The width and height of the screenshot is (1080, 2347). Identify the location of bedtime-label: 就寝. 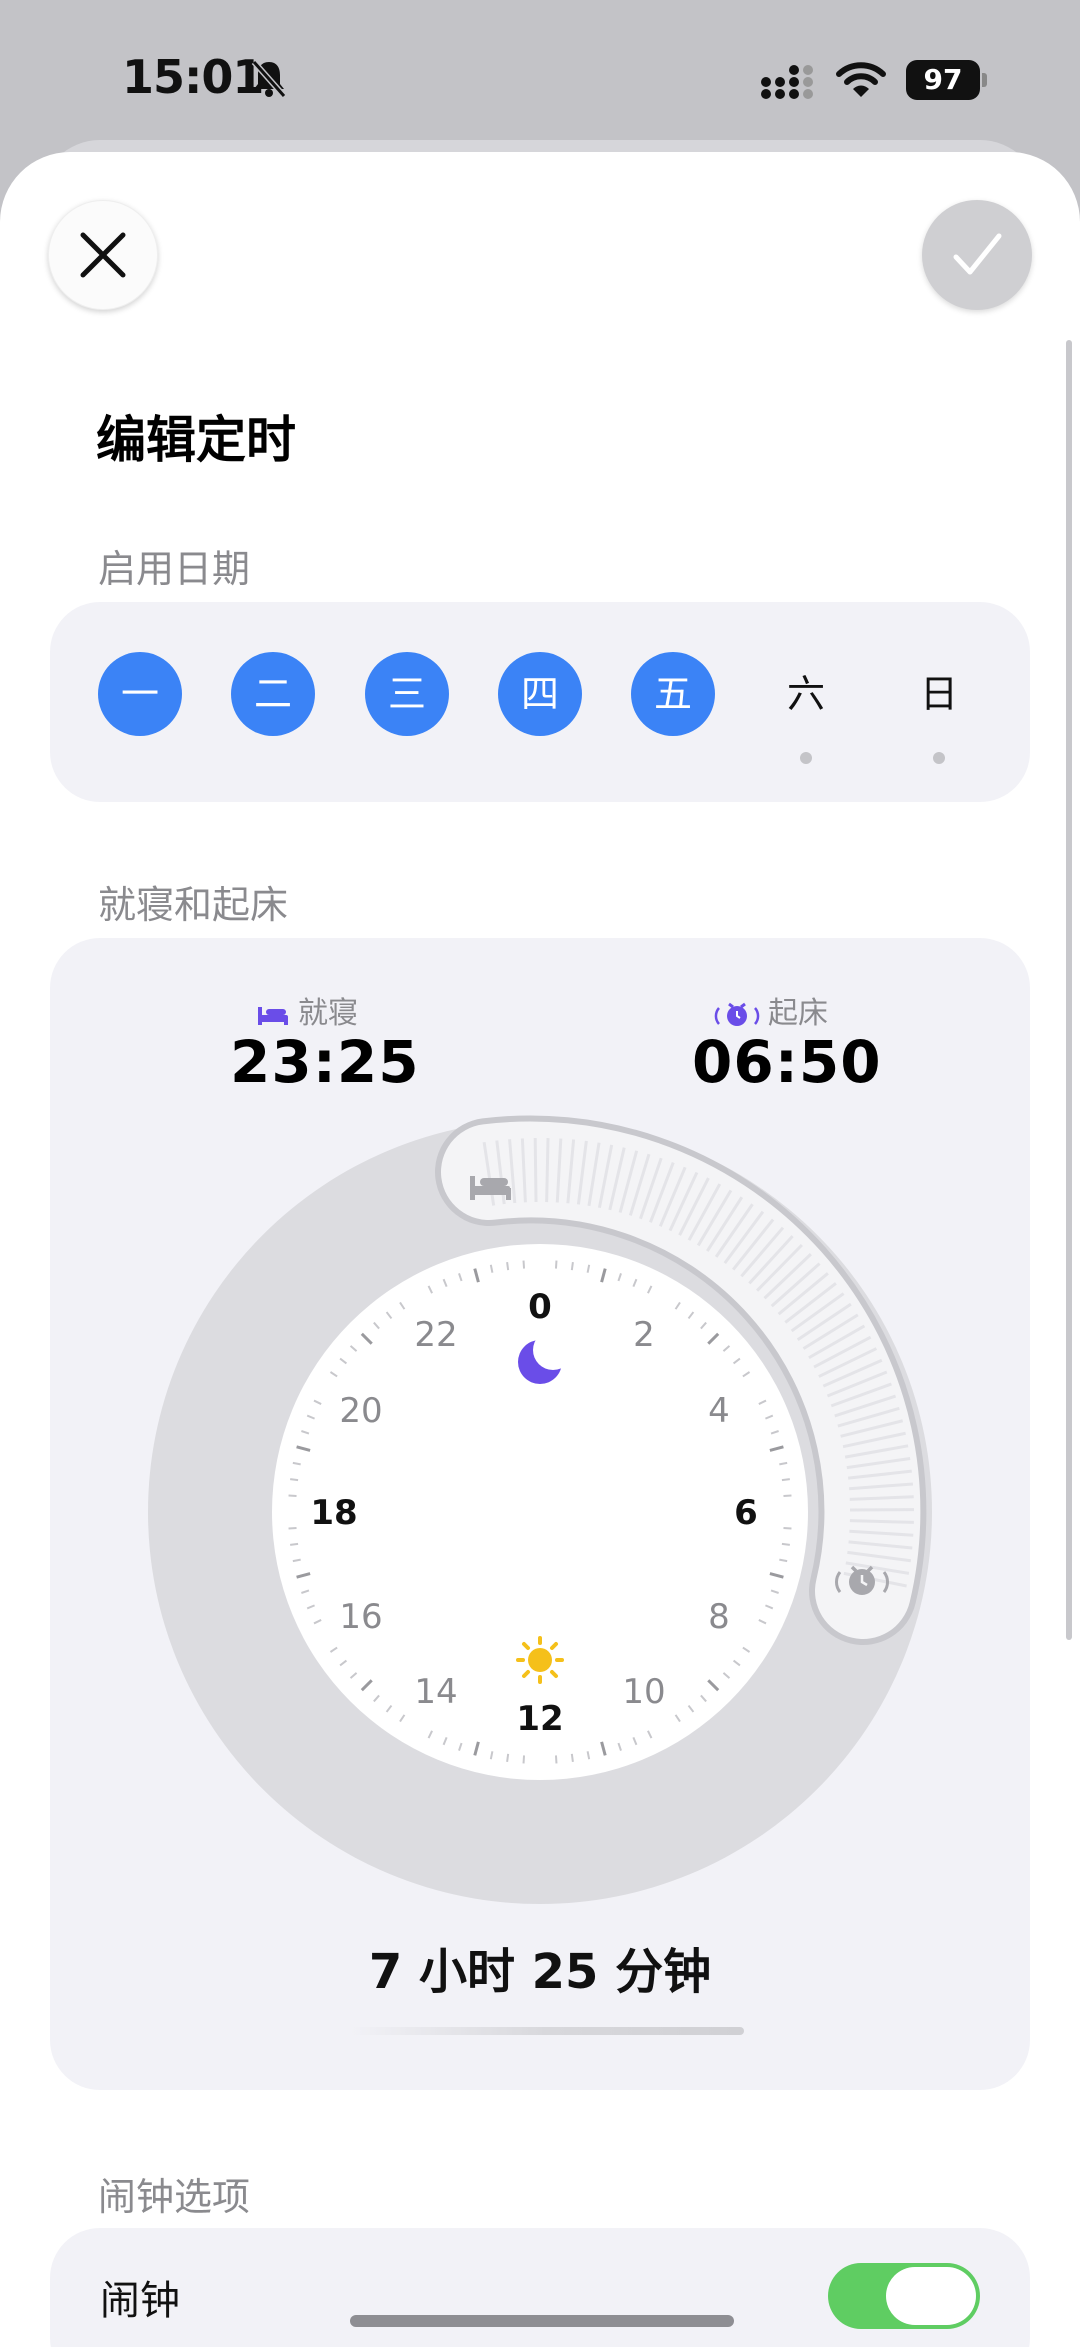
(307, 1010).